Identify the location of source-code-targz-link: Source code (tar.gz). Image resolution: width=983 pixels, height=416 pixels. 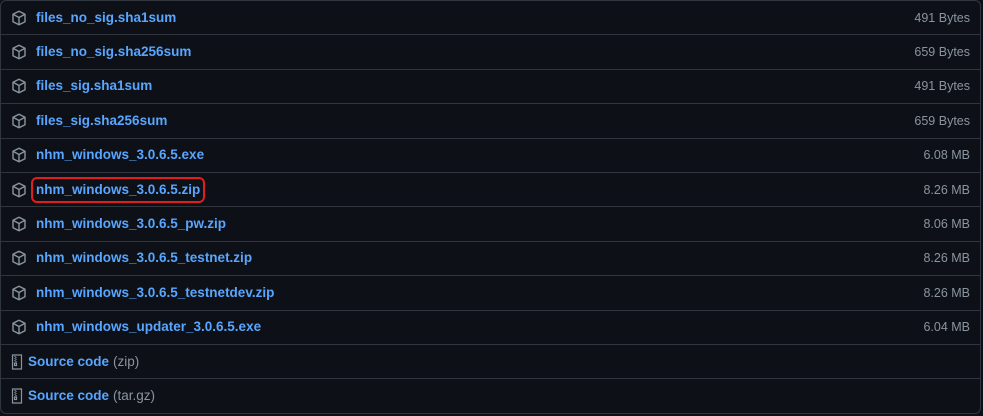
(91, 396).